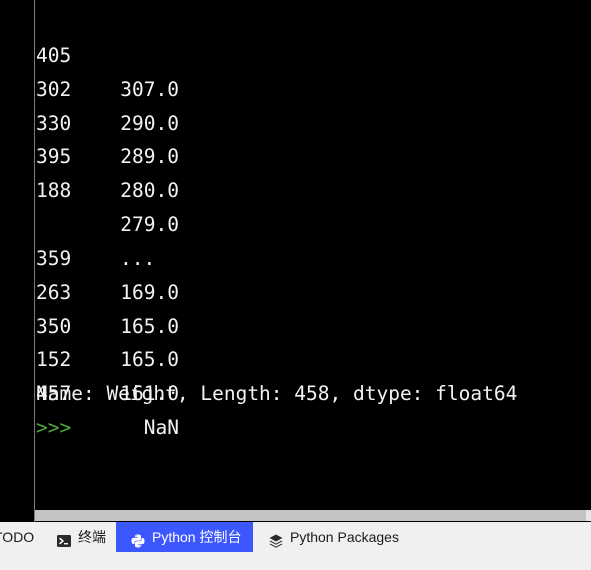 The height and width of the screenshot is (570, 591). What do you see at coordinates (313, 515) in the screenshot?
I see `horizontal-scrollbar` at bounding box center [313, 515].